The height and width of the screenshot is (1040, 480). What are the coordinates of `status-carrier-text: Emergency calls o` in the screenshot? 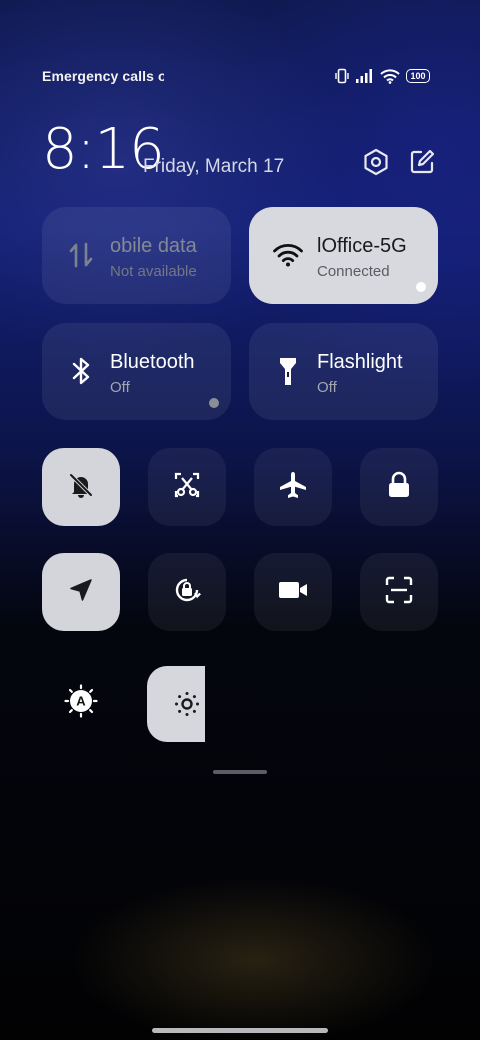 It's located at (103, 76).